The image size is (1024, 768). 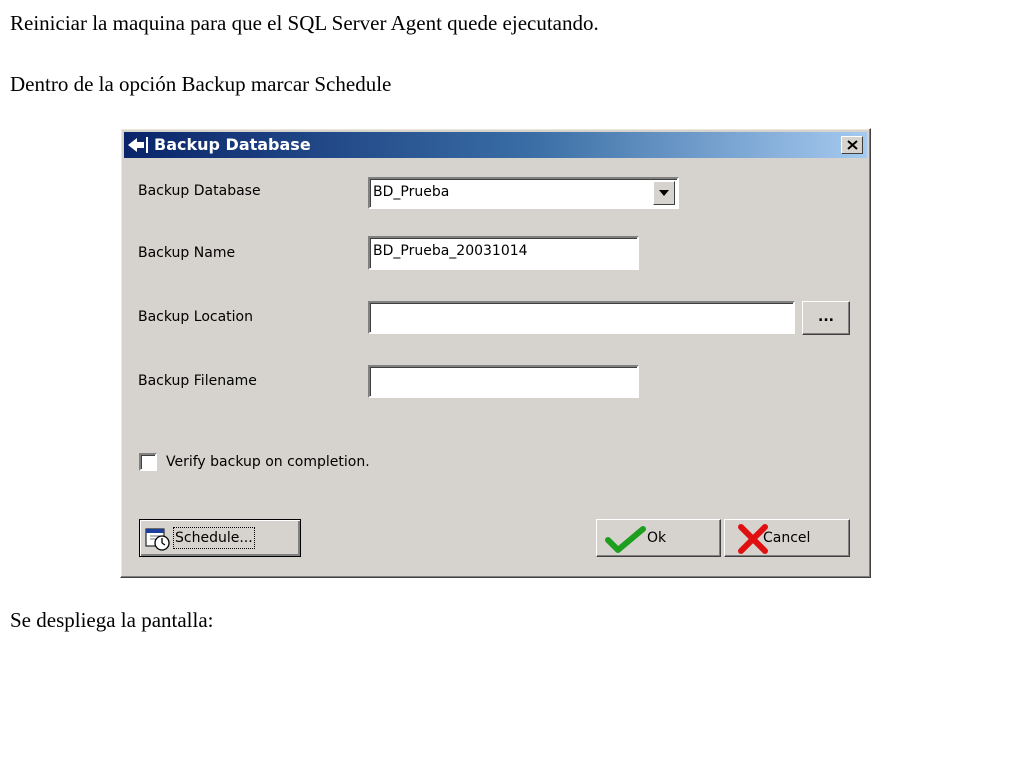 I want to click on backup-name-value: BD_Prueba_20031014, so click(x=450, y=251).